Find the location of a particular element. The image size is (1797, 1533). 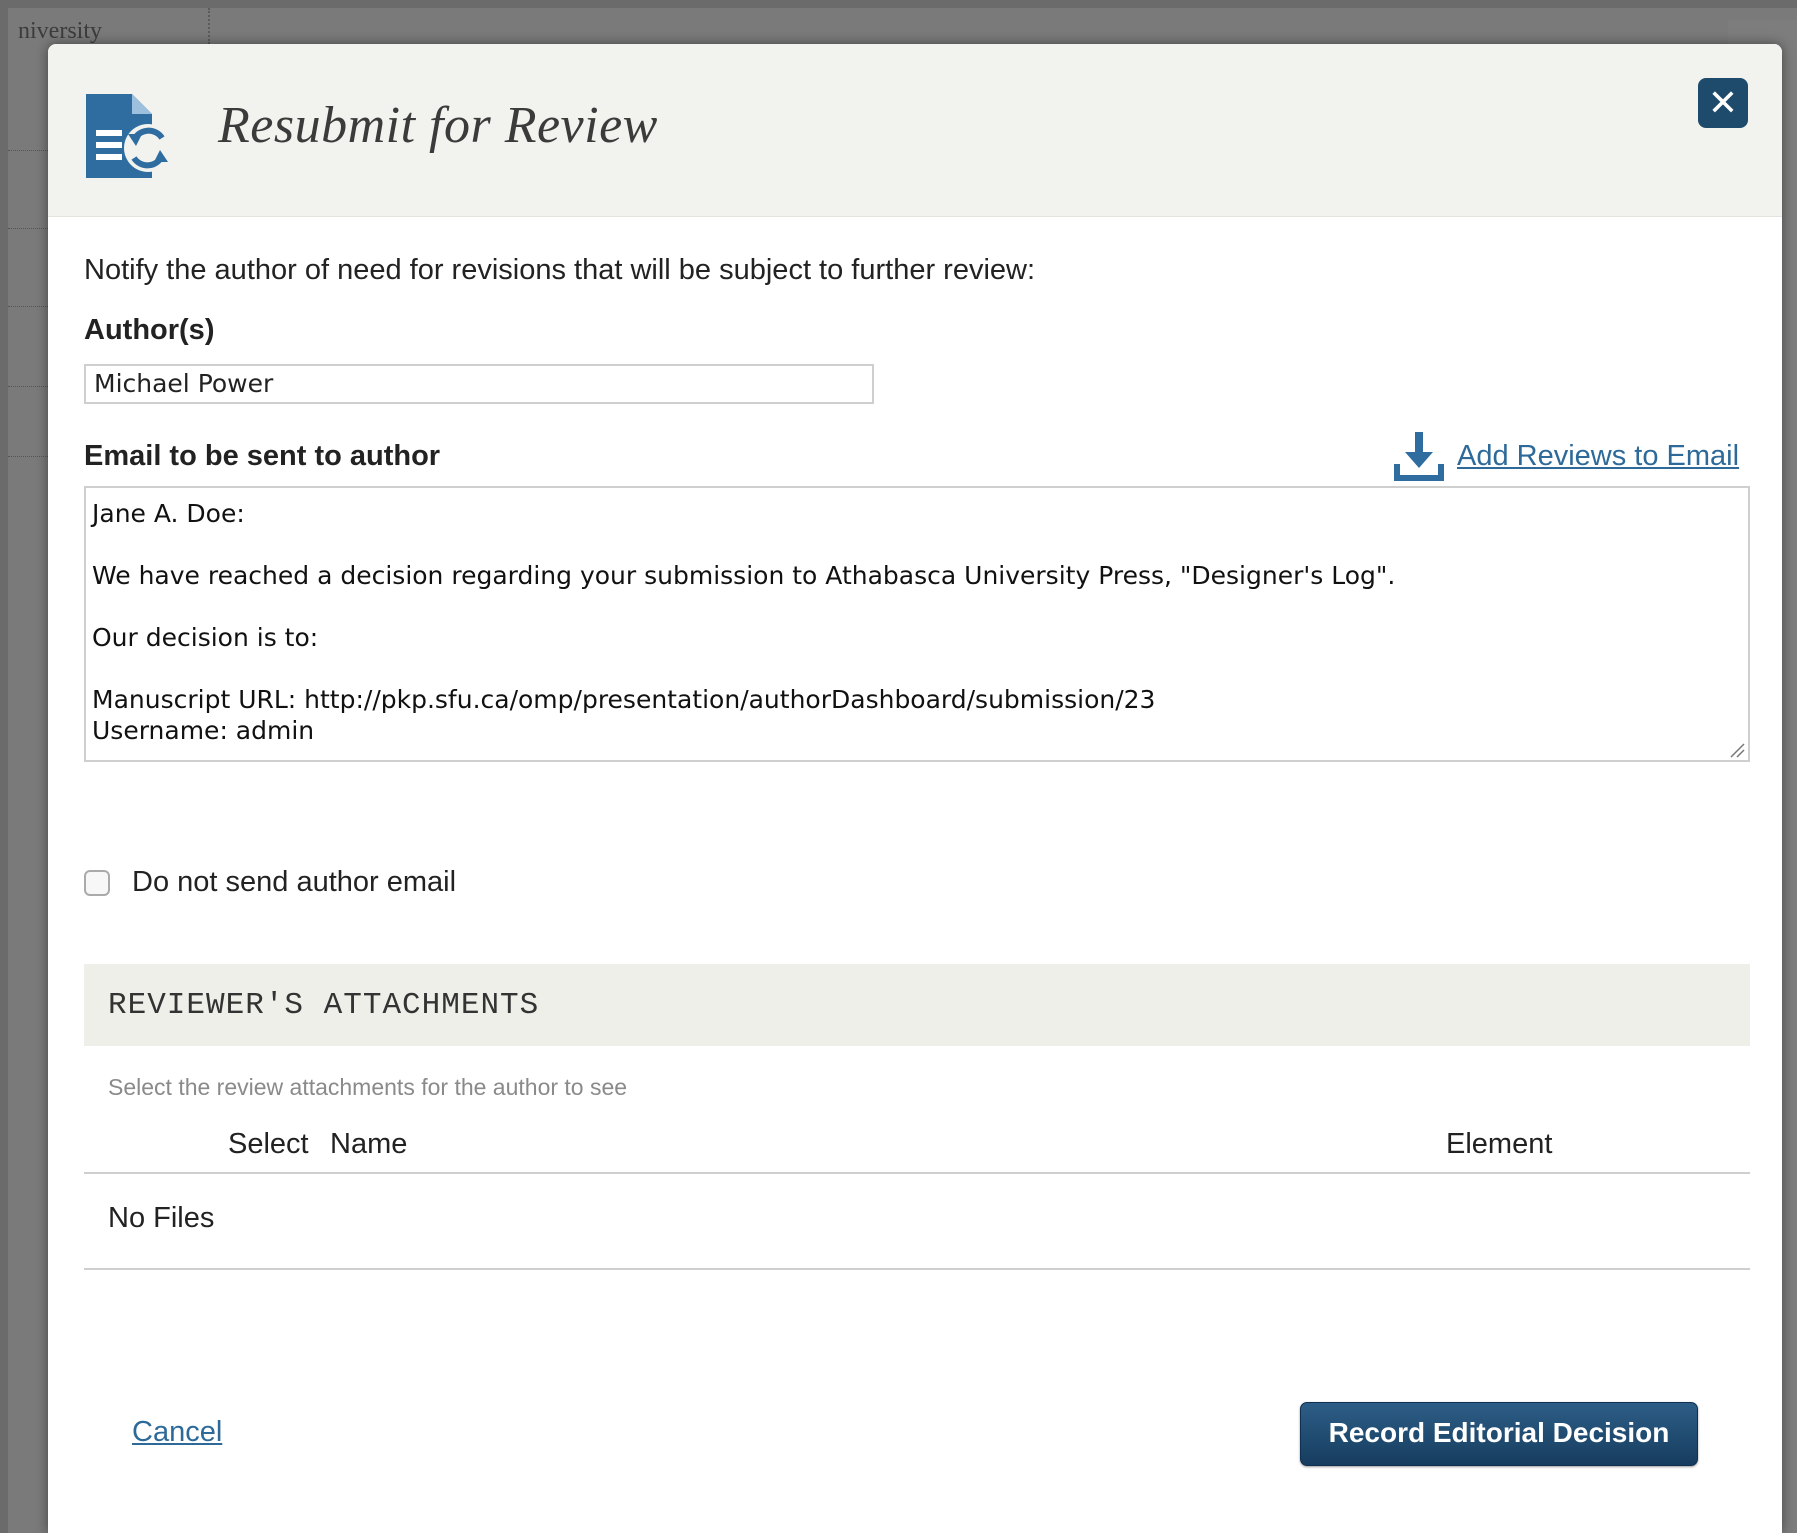

download-icon is located at coordinates (1419, 456).